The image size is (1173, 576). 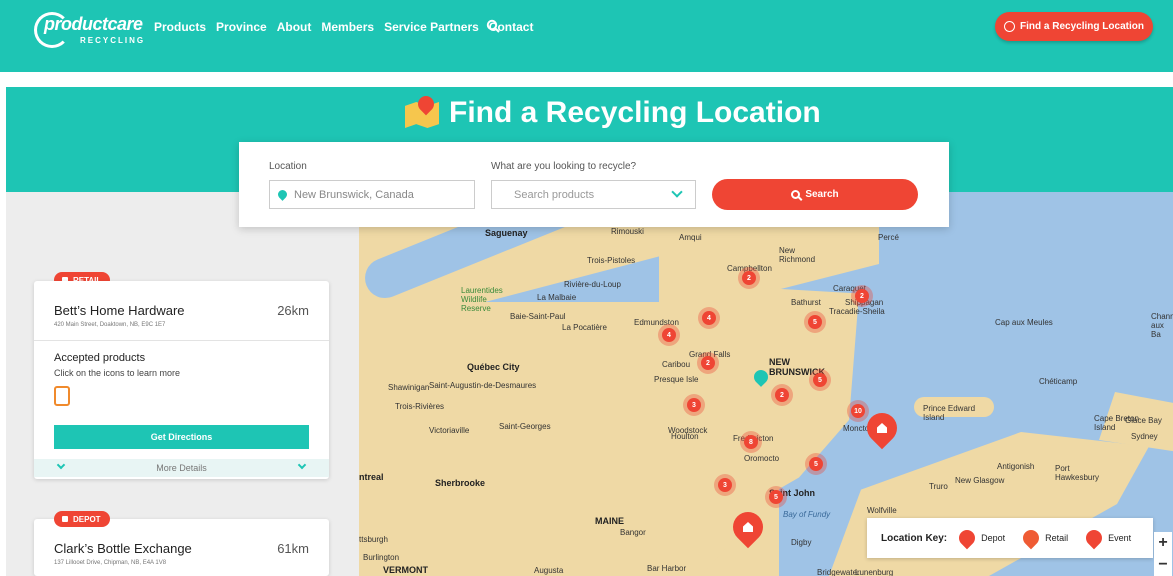 I want to click on location-pin-icon, so click(x=282, y=194).